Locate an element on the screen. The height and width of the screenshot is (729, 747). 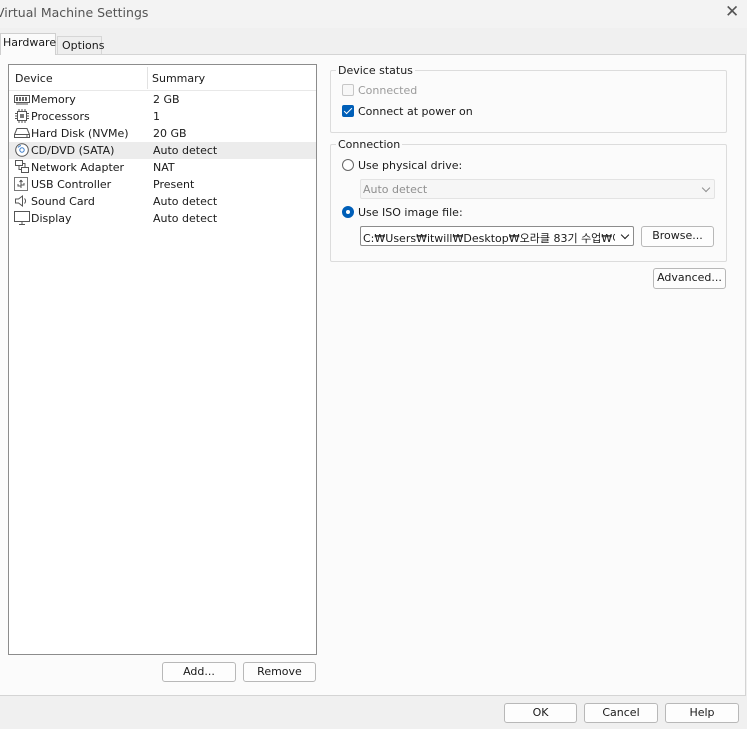
device-row-processors: Processors 1 is located at coordinates (162, 116).